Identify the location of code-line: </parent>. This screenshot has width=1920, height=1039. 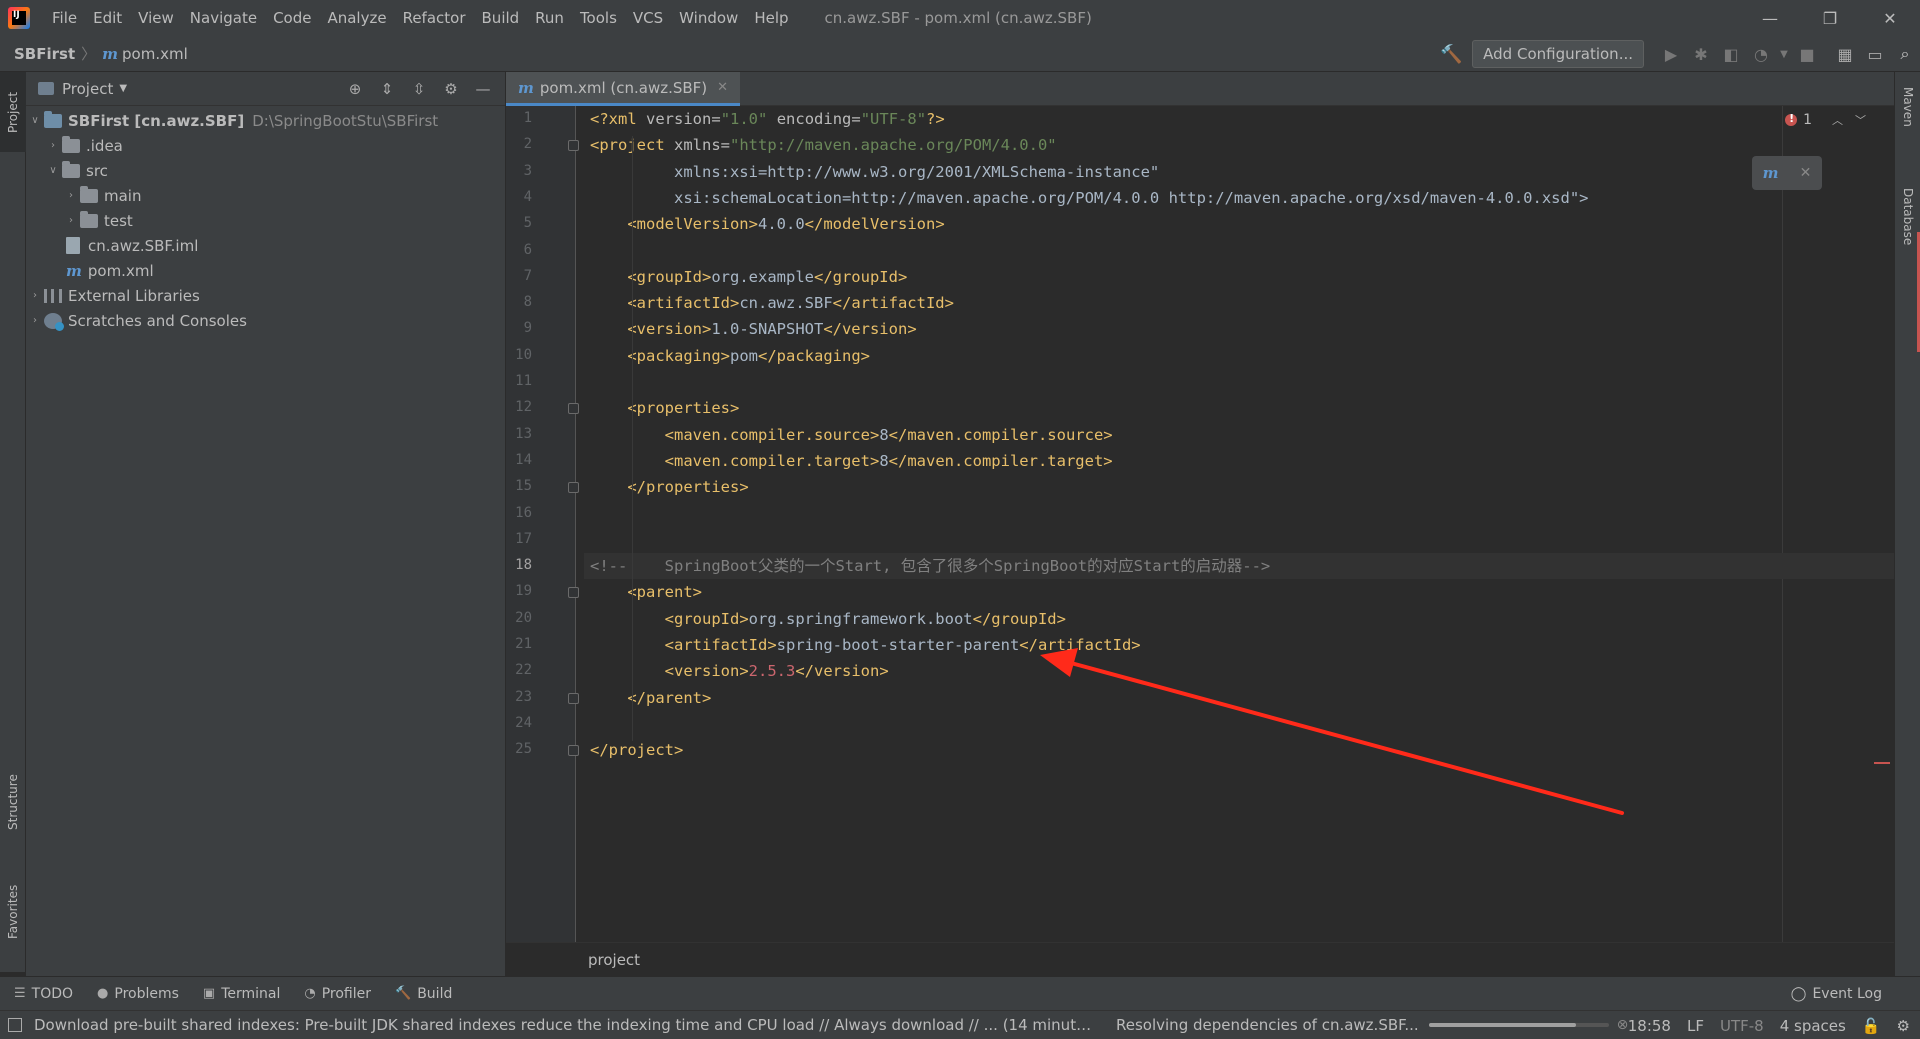
(1239, 698).